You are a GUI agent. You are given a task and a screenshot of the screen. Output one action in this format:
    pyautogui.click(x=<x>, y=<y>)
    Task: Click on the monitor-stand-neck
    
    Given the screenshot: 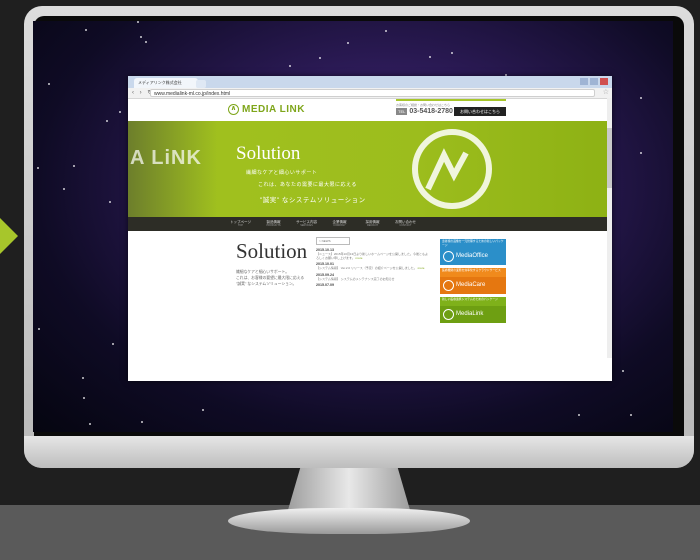 What is the action you would take?
    pyautogui.click(x=349, y=489)
    